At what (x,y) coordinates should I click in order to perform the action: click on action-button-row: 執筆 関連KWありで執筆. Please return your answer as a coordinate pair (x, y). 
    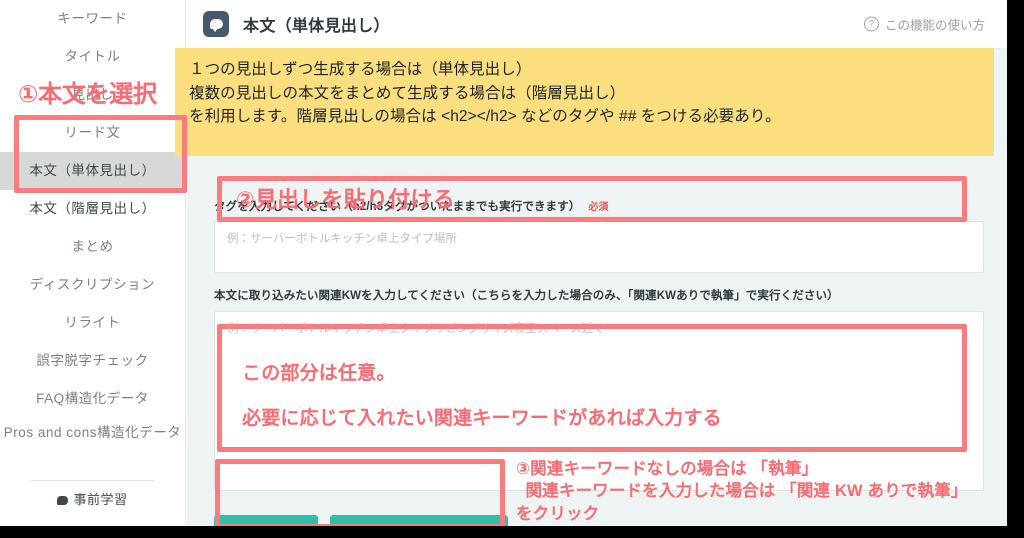
    Looking at the image, I should click on (361, 520).